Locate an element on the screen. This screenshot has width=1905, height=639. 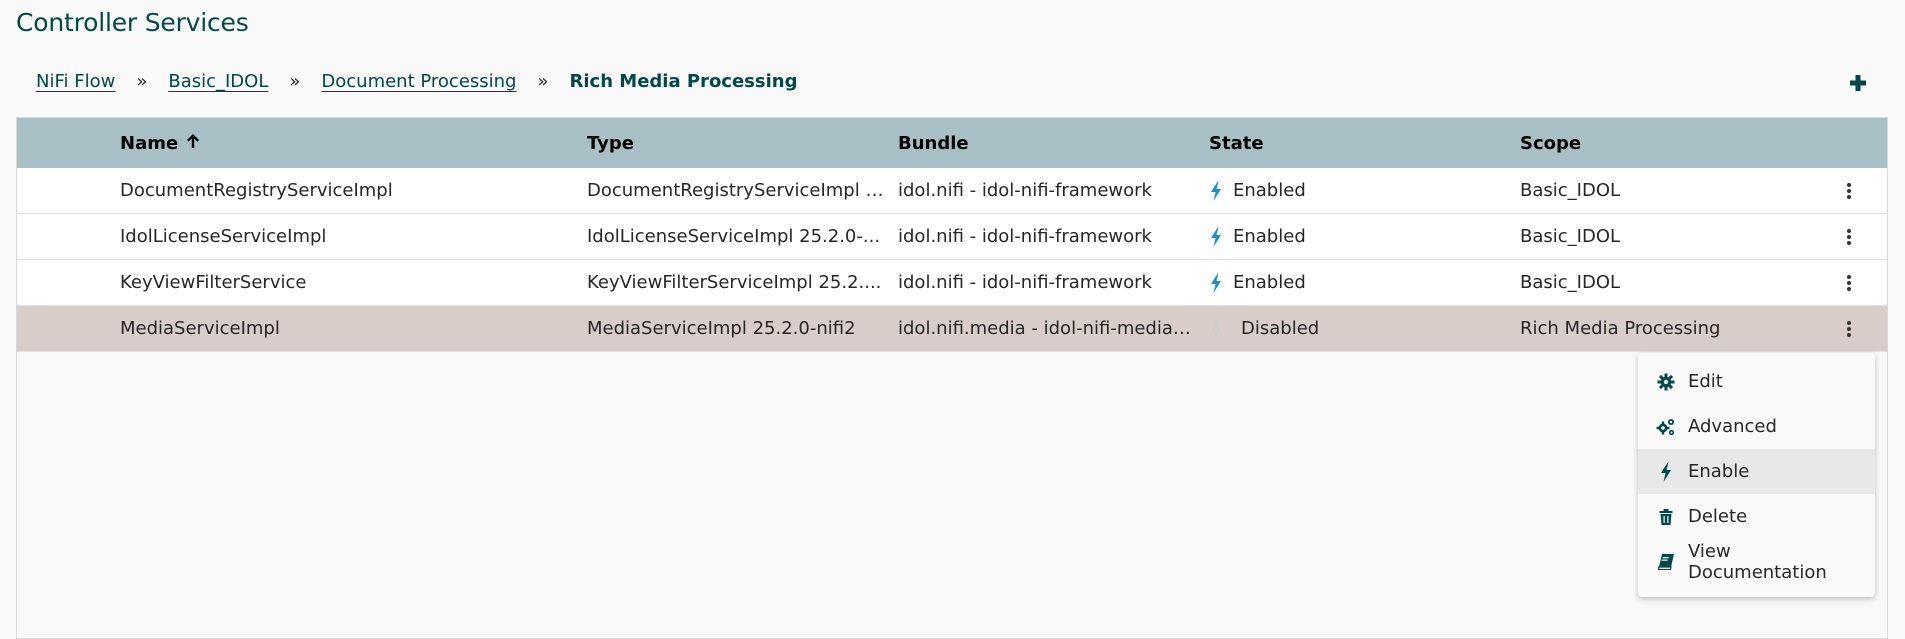
column-header-bundle: Bundle is located at coordinates (1046, 143).